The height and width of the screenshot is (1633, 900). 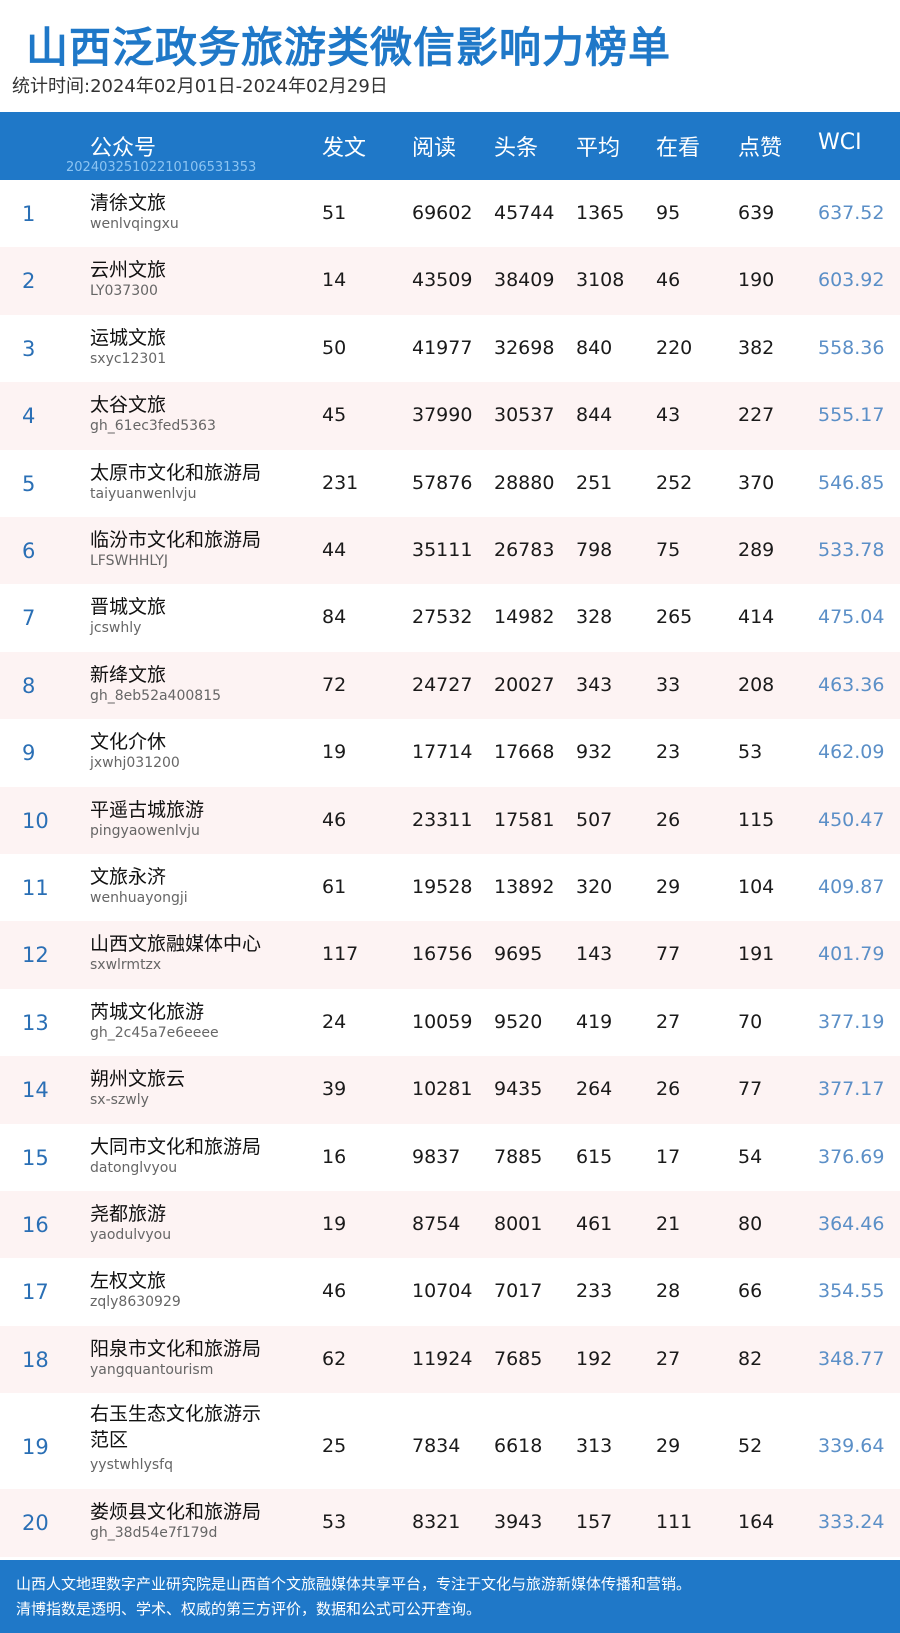 What do you see at coordinates (668, 887) in the screenshot?
I see `cell-watching: 29` at bounding box center [668, 887].